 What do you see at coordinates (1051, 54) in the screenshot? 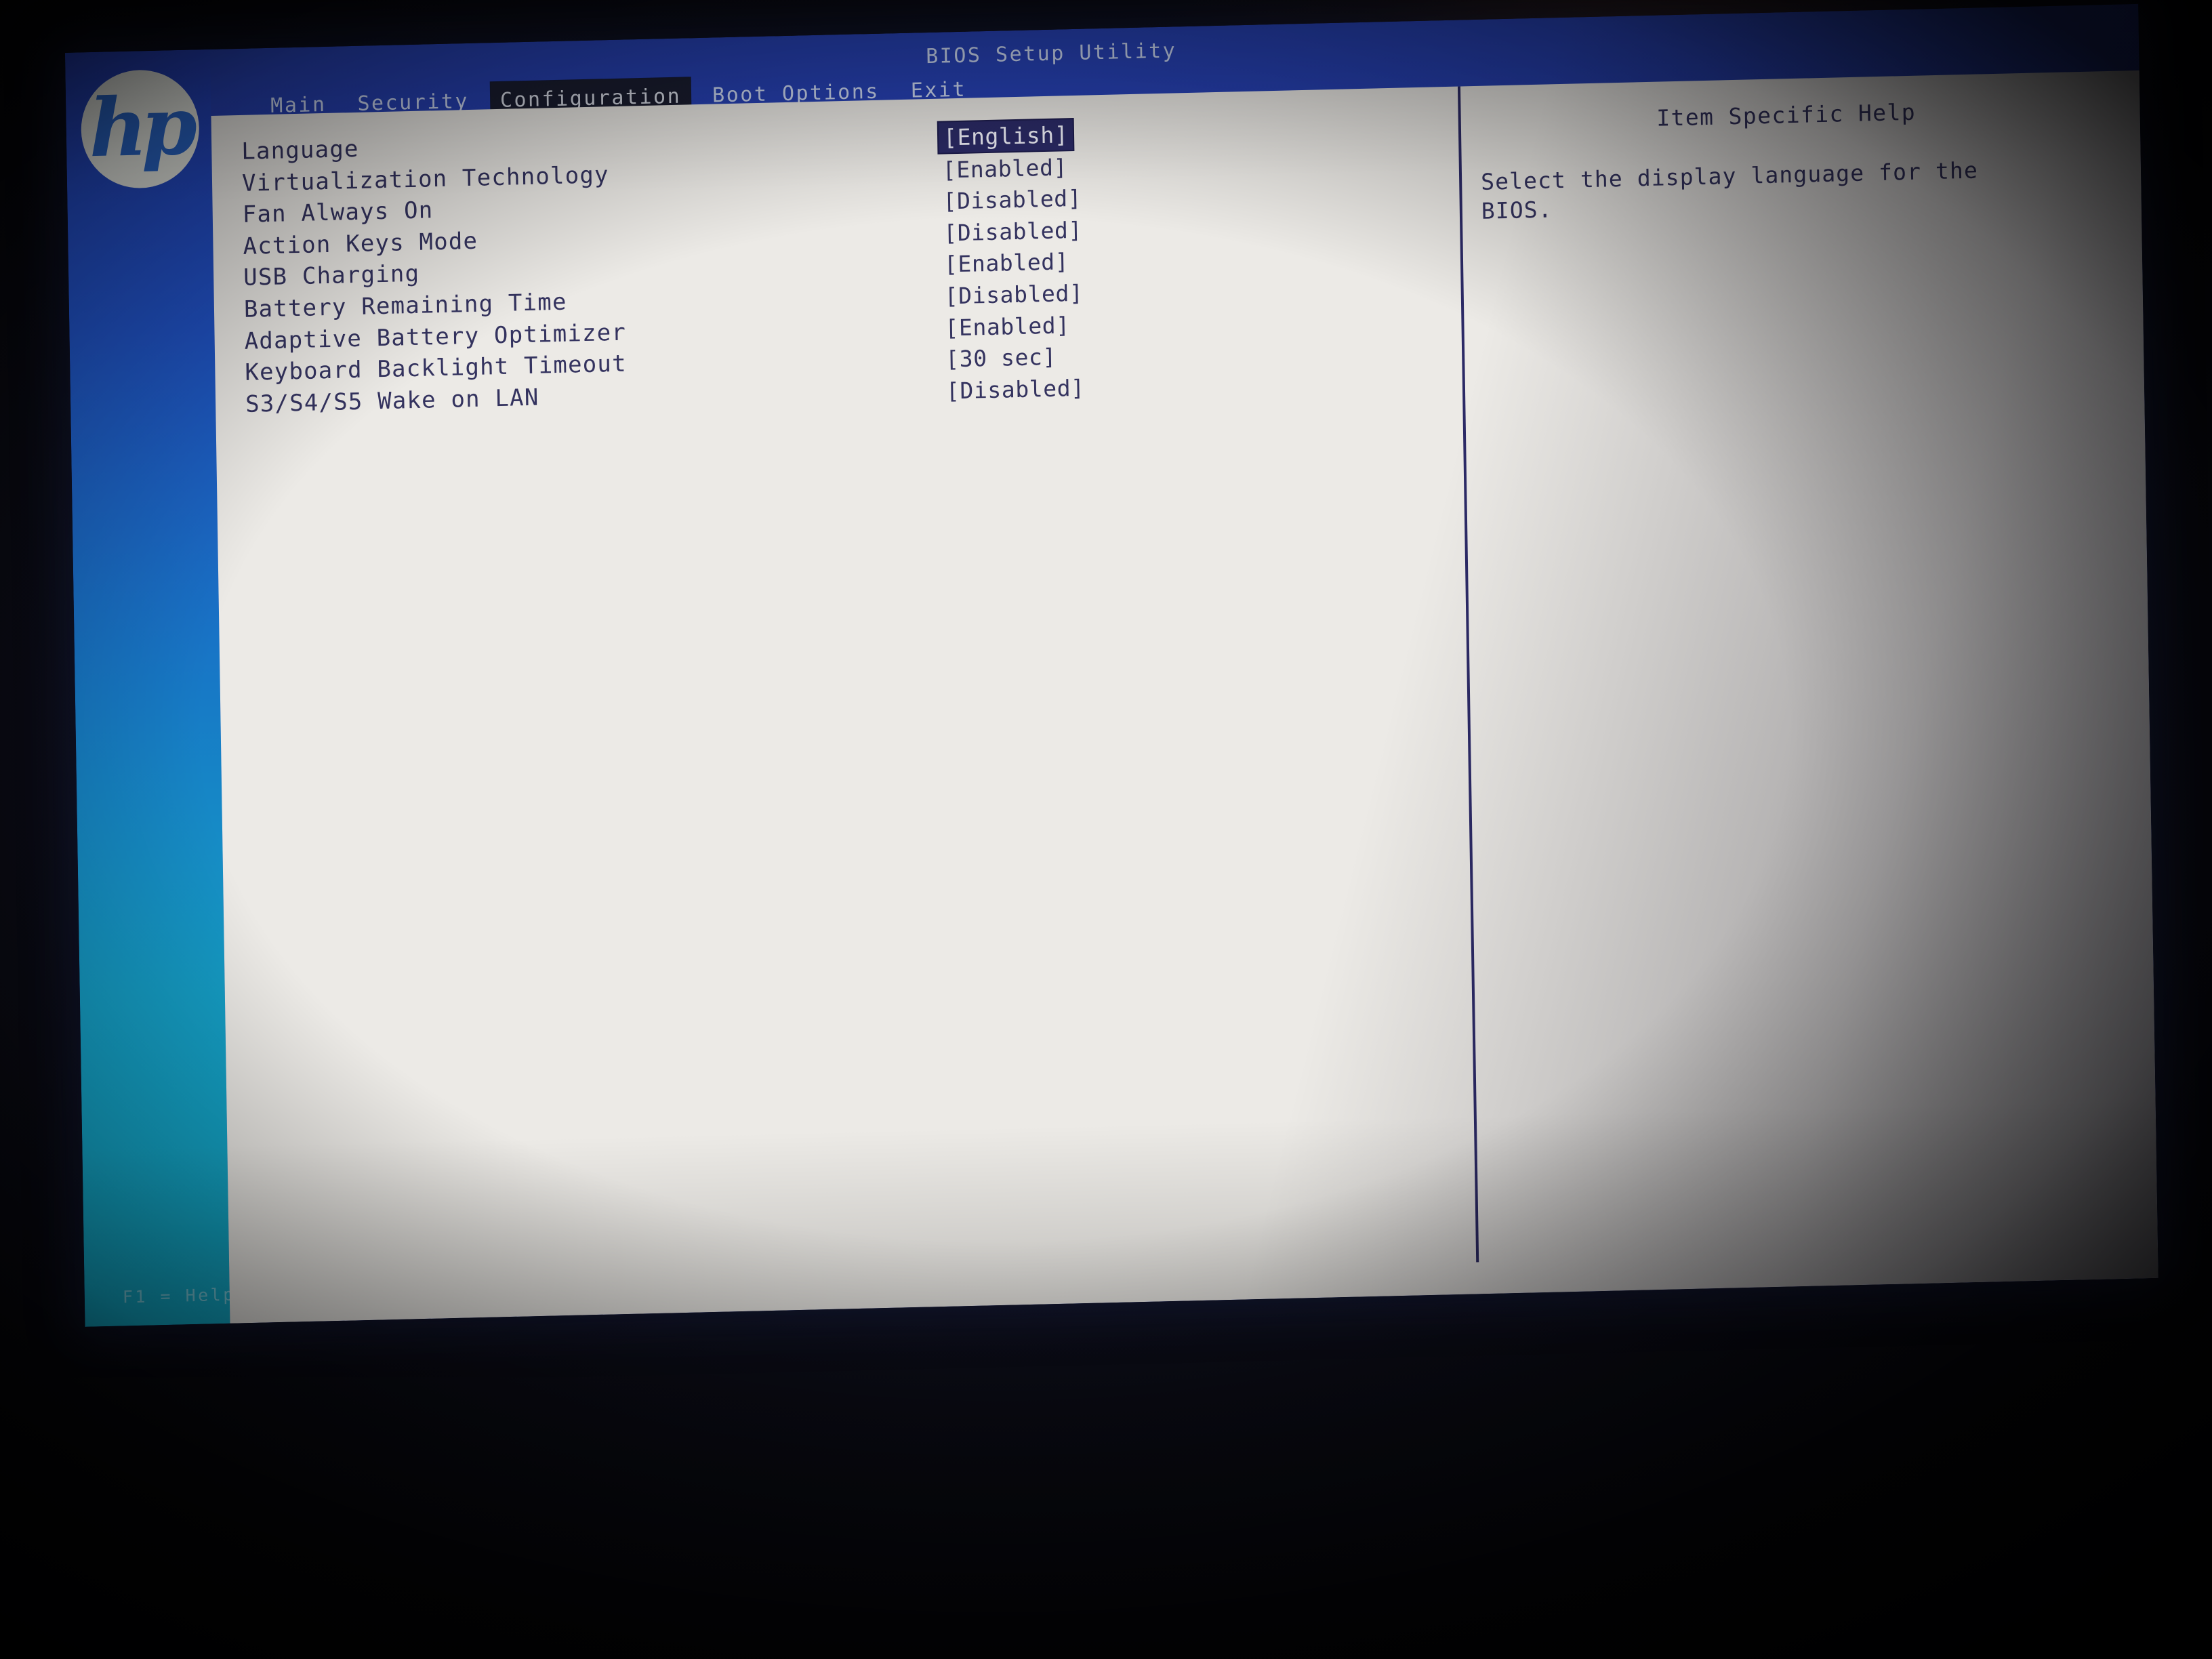
I see `page-title: BIOS Setup Utility` at bounding box center [1051, 54].